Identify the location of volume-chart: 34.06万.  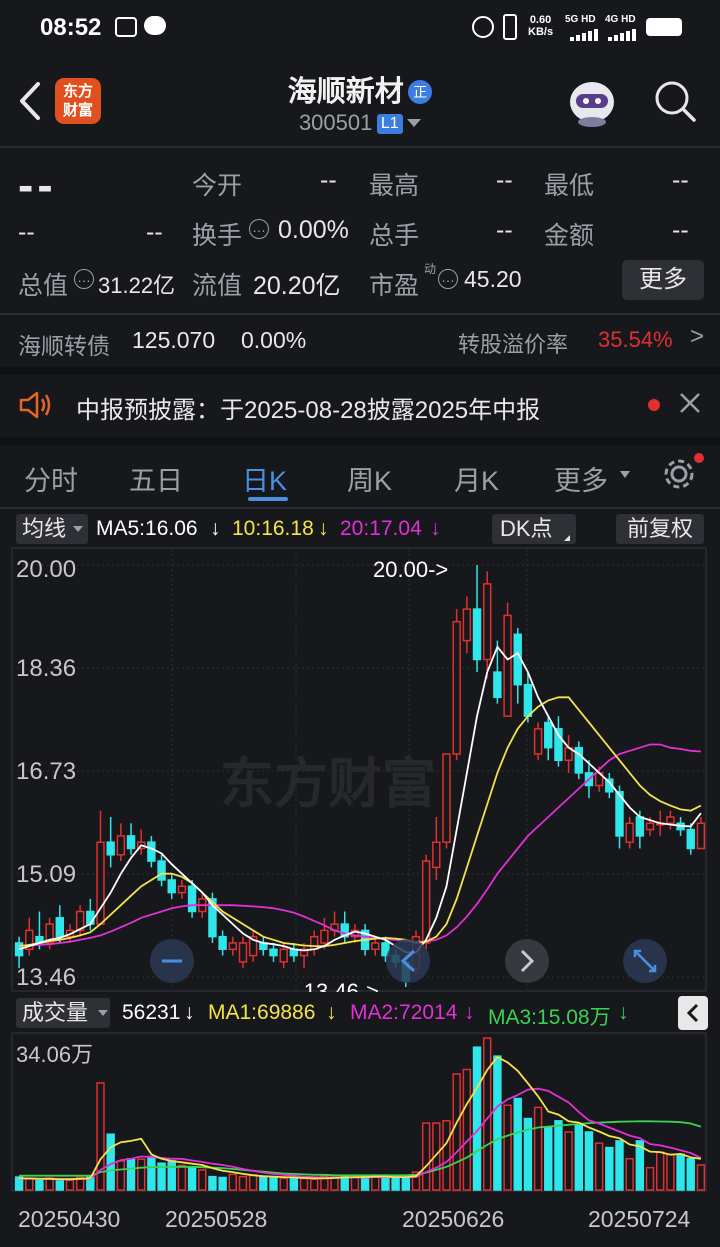
(360, 1112).